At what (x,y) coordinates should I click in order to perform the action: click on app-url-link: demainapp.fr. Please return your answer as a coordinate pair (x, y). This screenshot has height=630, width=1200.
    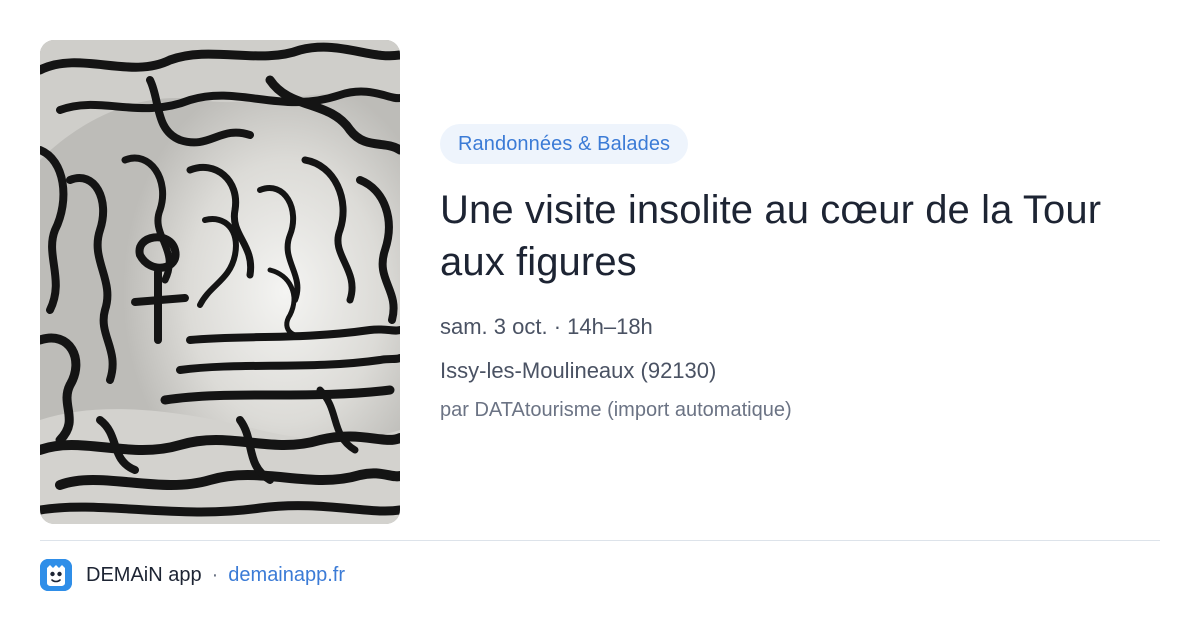
    Looking at the image, I should click on (286, 575).